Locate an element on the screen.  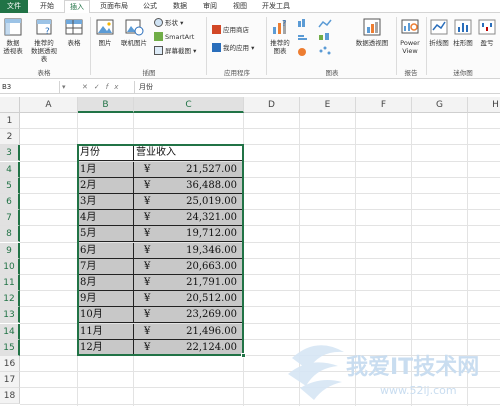
shapes-button: 形状 ▾ is located at coordinates (168, 23).